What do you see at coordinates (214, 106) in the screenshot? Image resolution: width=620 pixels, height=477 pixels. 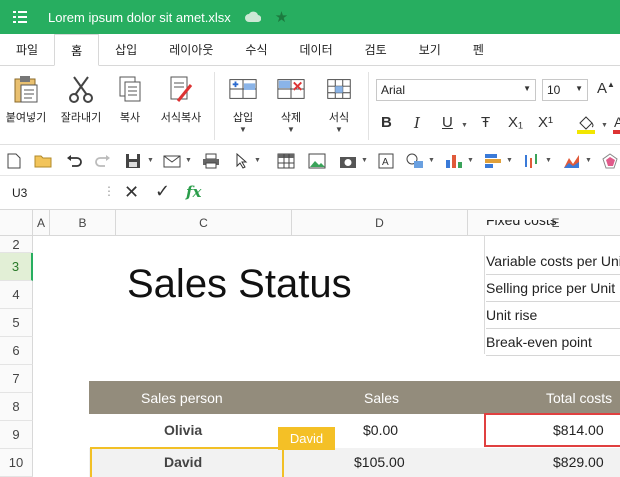 I see `ribbon-separator` at bounding box center [214, 106].